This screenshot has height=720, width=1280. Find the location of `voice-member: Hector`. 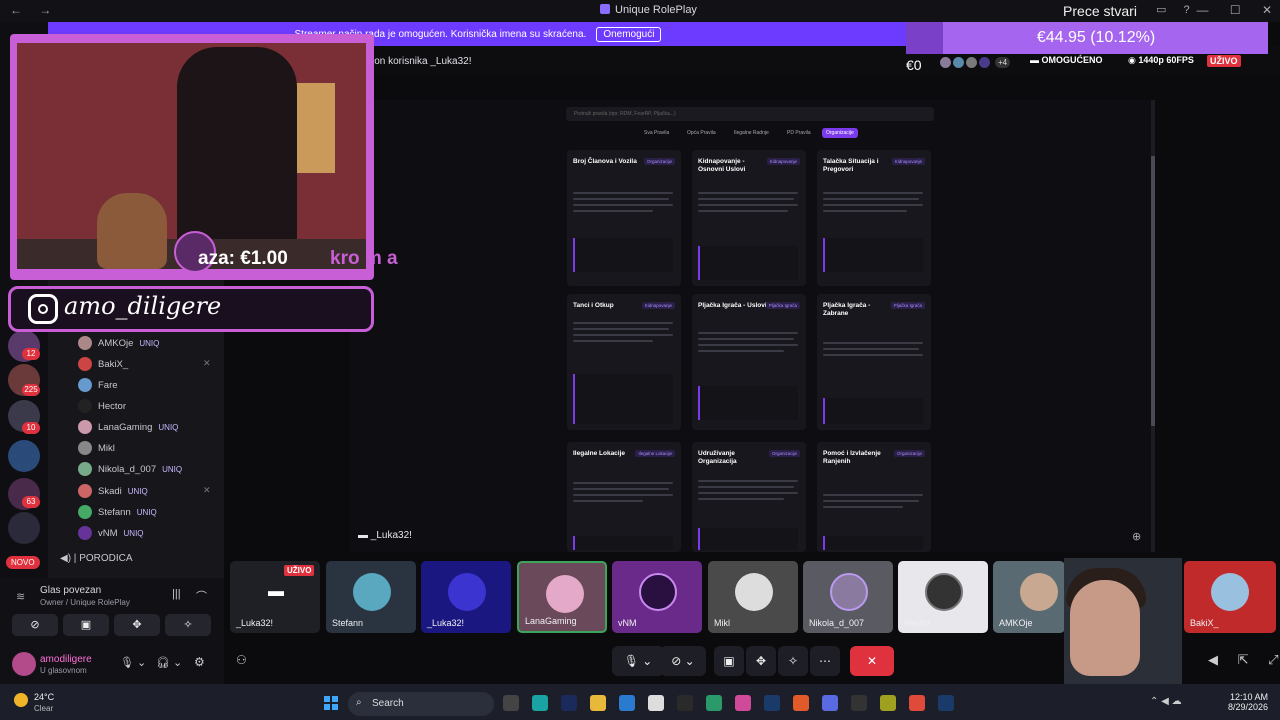

voice-member: Hector is located at coordinates (102, 406).